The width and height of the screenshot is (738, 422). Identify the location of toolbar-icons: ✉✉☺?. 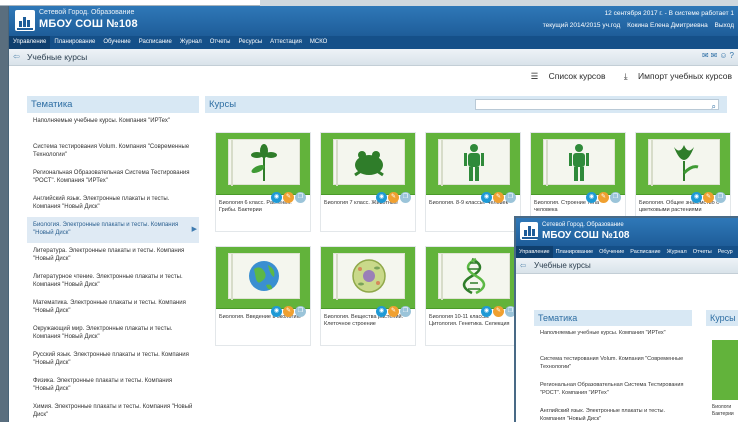
(719, 55).